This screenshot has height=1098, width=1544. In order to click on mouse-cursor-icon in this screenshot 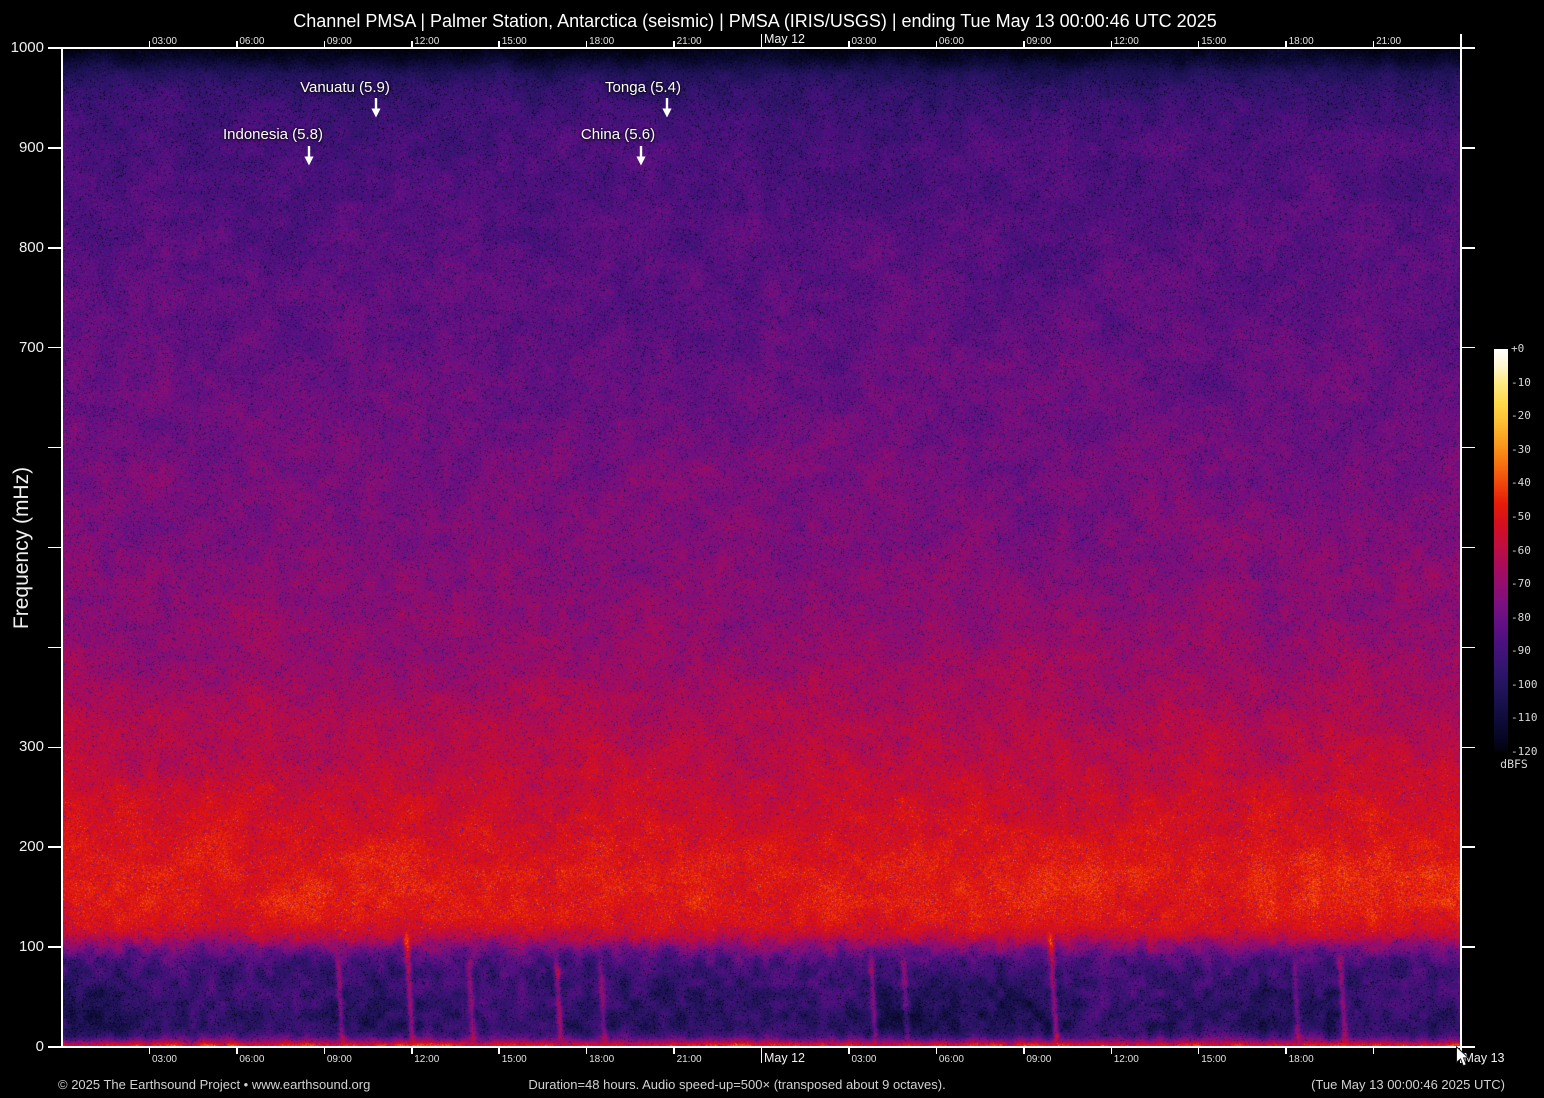, I will do `click(1463, 1056)`.